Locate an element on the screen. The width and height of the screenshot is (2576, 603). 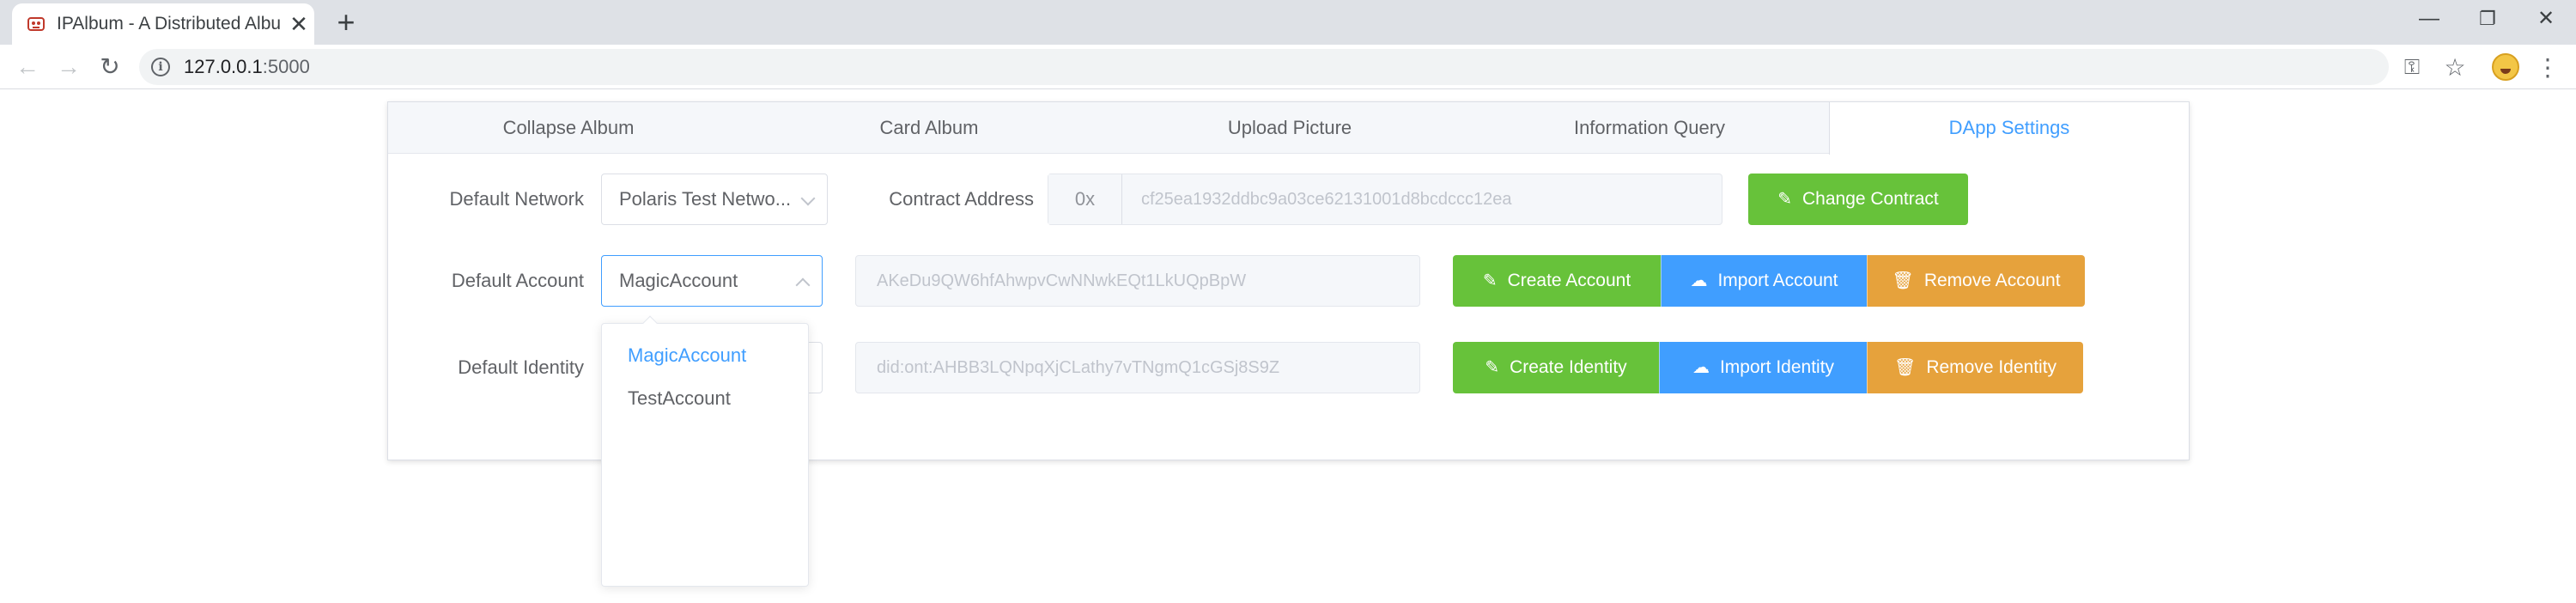
tab-dapp-settings: DApp Settings is located at coordinates (2009, 128).